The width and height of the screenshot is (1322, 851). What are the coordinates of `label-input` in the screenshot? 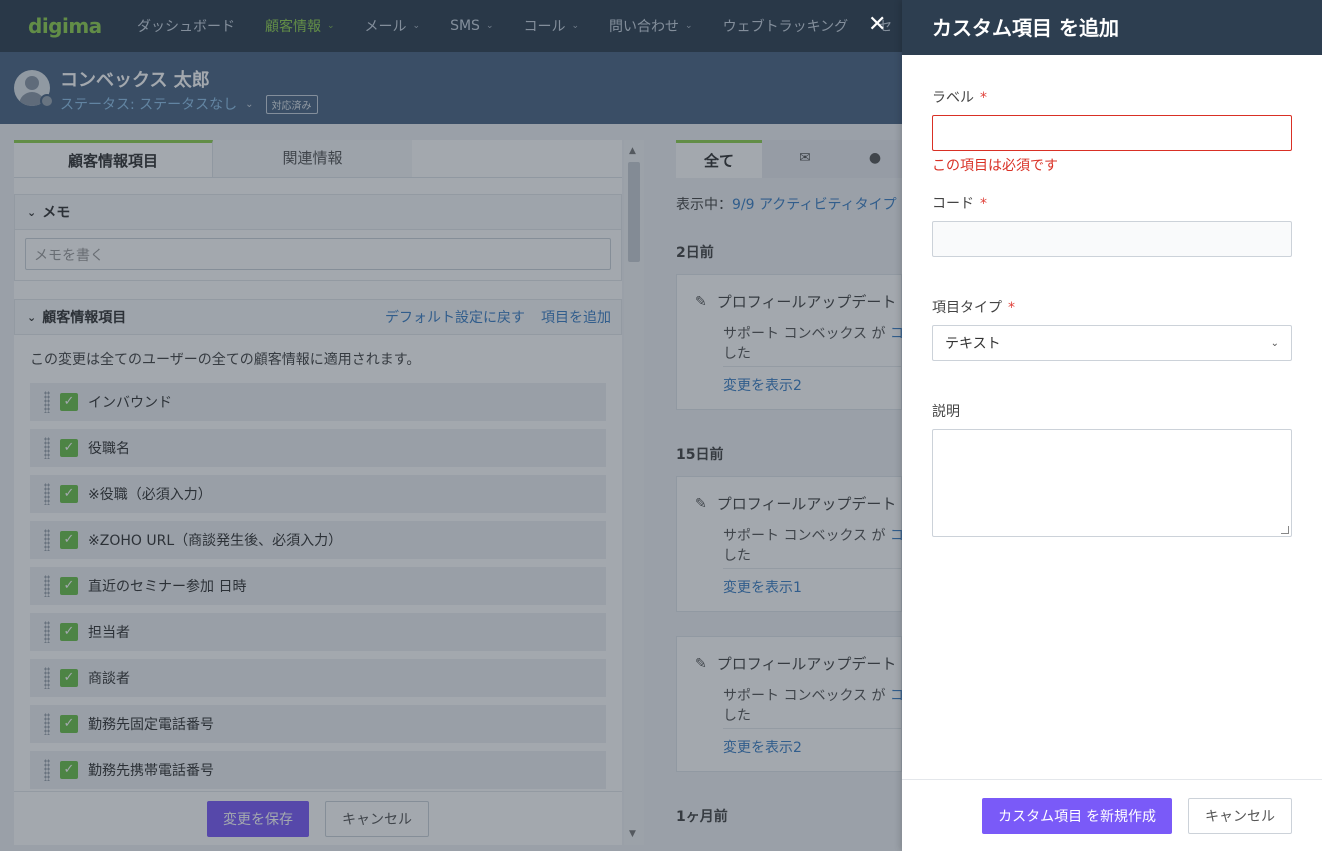 It's located at (1112, 133).